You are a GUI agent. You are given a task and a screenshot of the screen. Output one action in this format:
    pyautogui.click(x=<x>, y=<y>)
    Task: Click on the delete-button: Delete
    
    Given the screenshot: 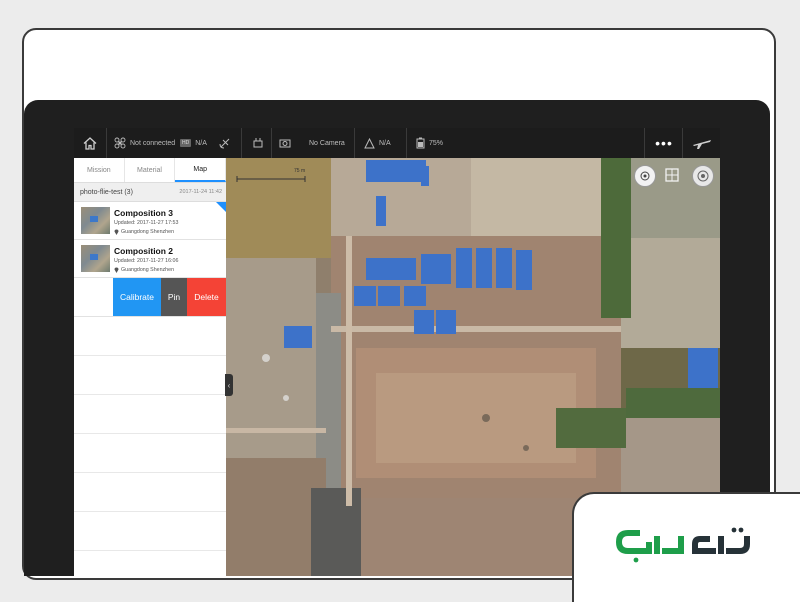 What is the action you would take?
    pyautogui.click(x=206, y=297)
    